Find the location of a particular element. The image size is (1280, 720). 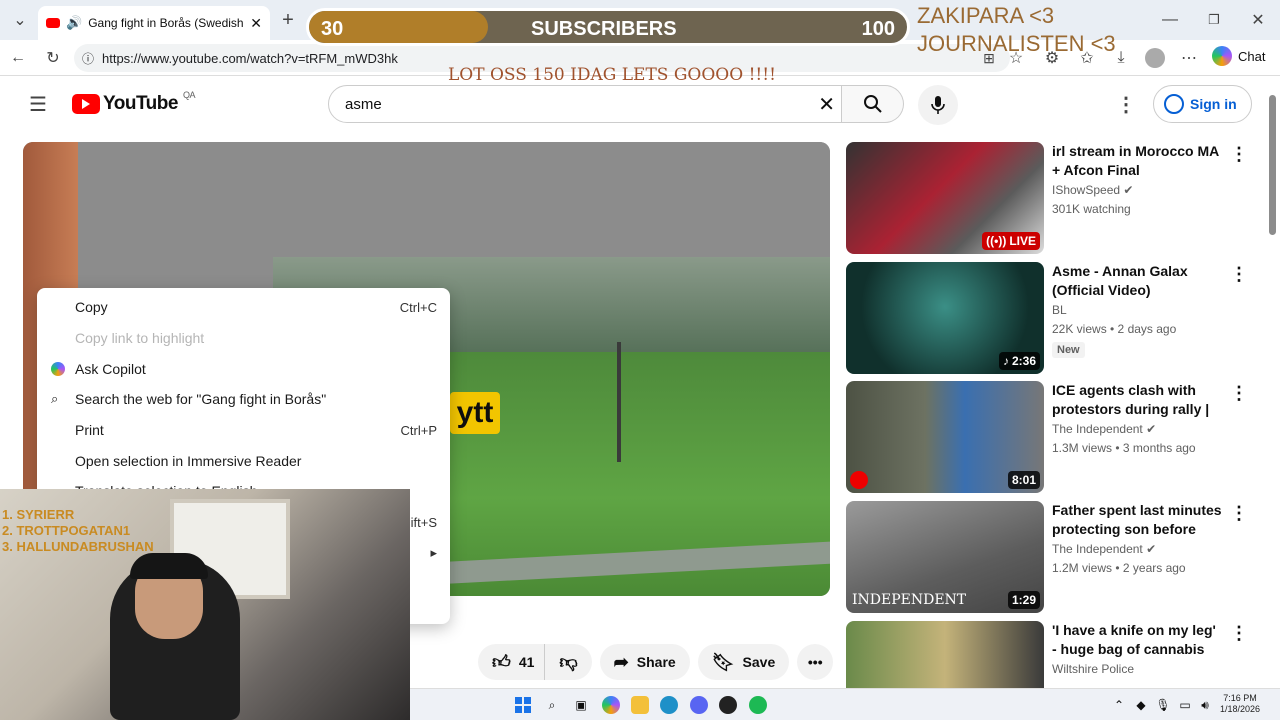

settings-kebab-icon: ⋮ is located at coordinates (1126, 104).